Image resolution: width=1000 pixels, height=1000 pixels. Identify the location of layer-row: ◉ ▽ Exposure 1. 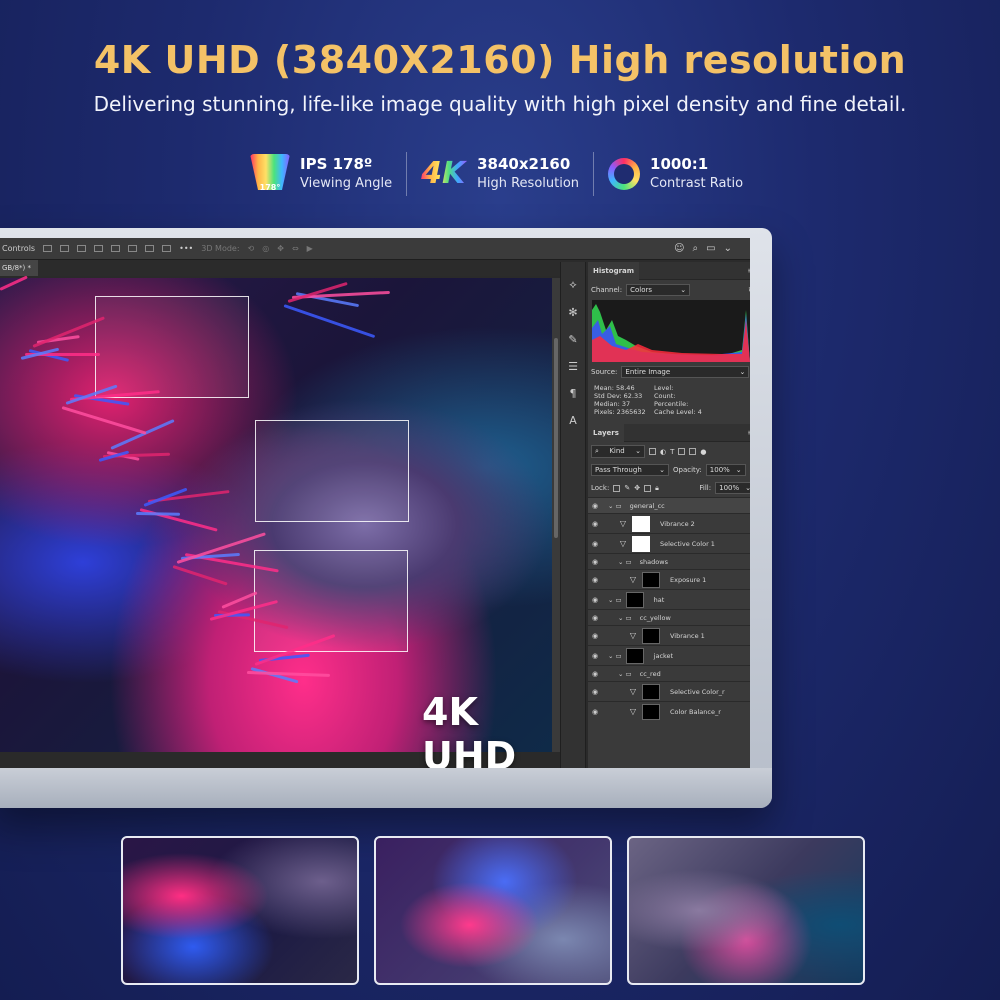
(669, 579).